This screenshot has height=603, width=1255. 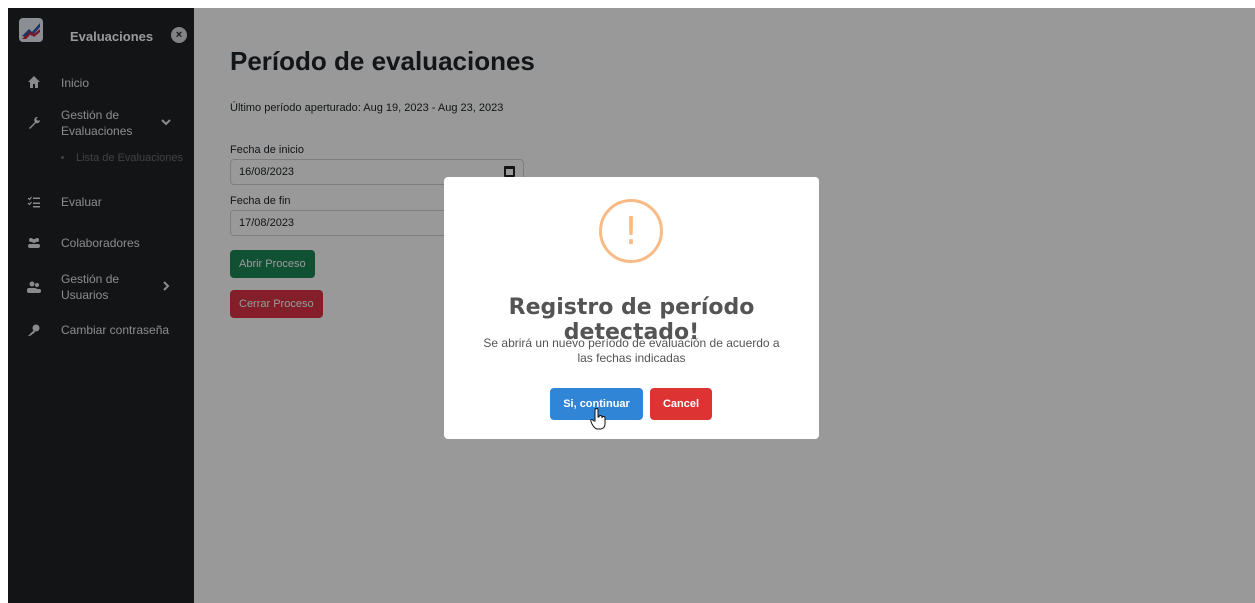 What do you see at coordinates (598, 418) in the screenshot?
I see `hand-cursor-icon` at bounding box center [598, 418].